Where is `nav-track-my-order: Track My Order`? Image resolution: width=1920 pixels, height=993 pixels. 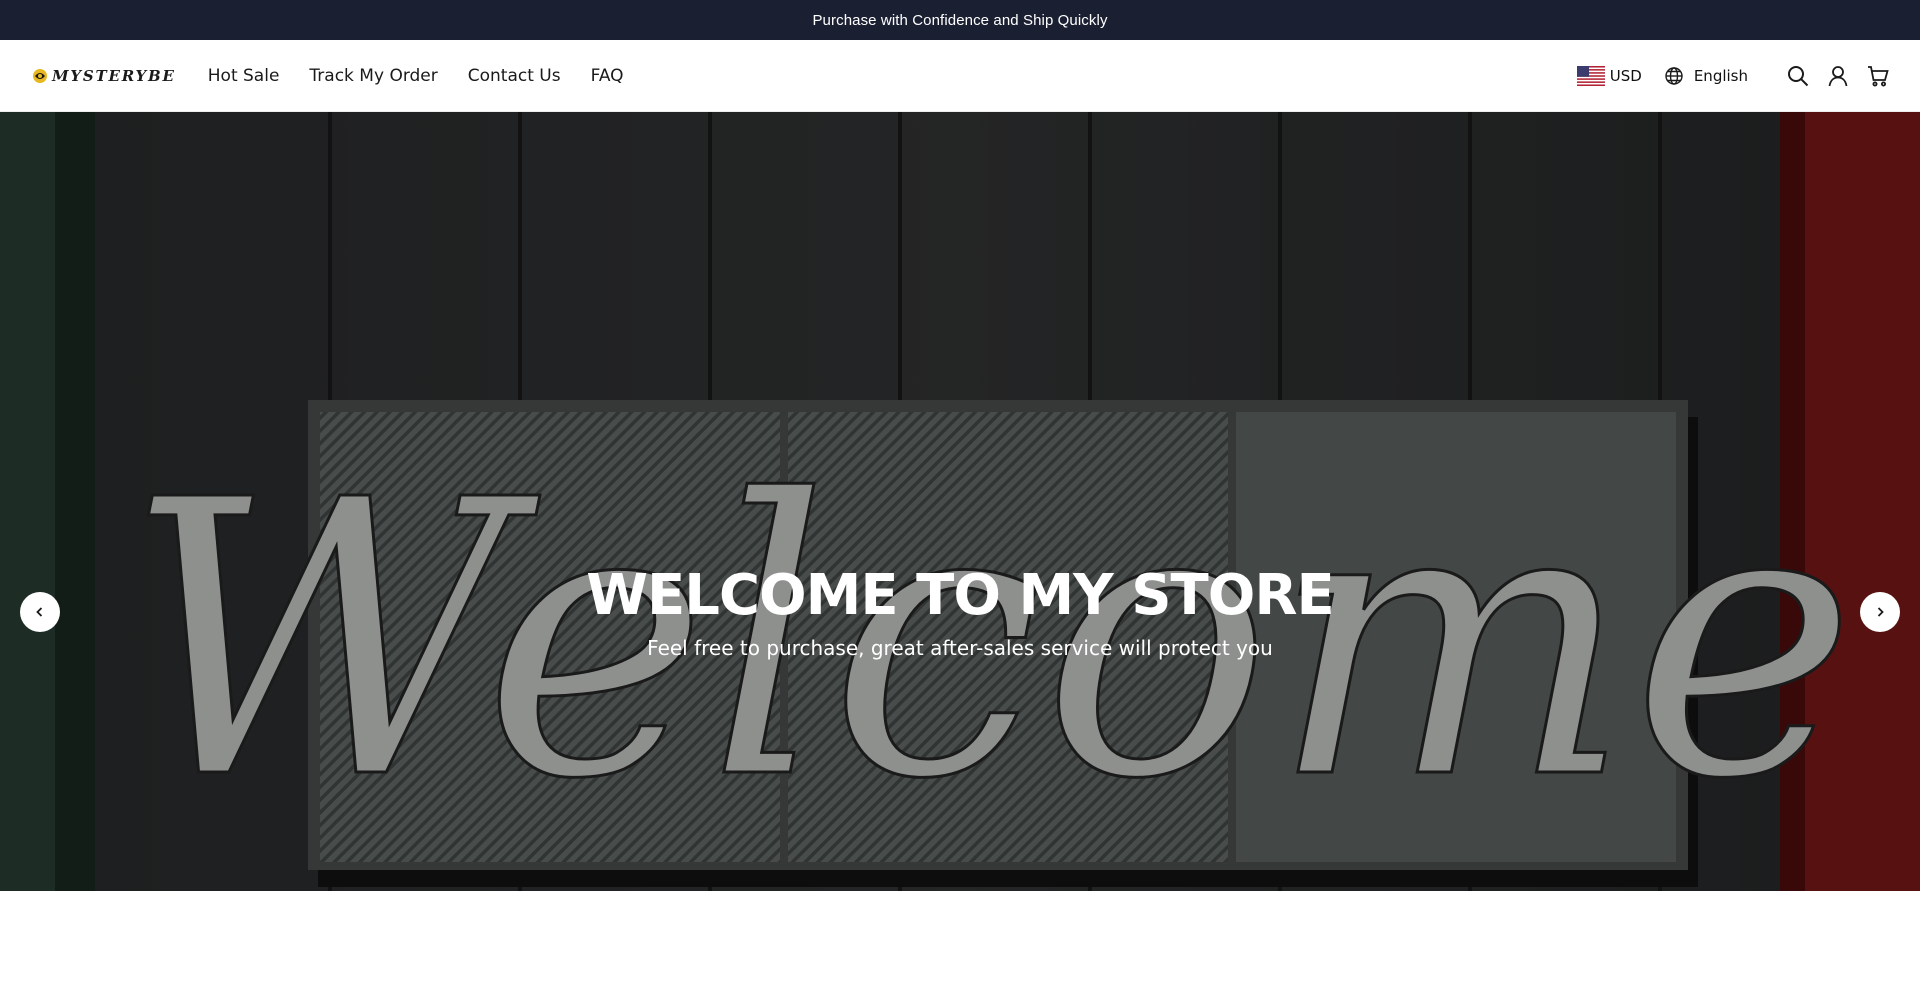
nav-track-my-order: Track My Order is located at coordinates (373, 76).